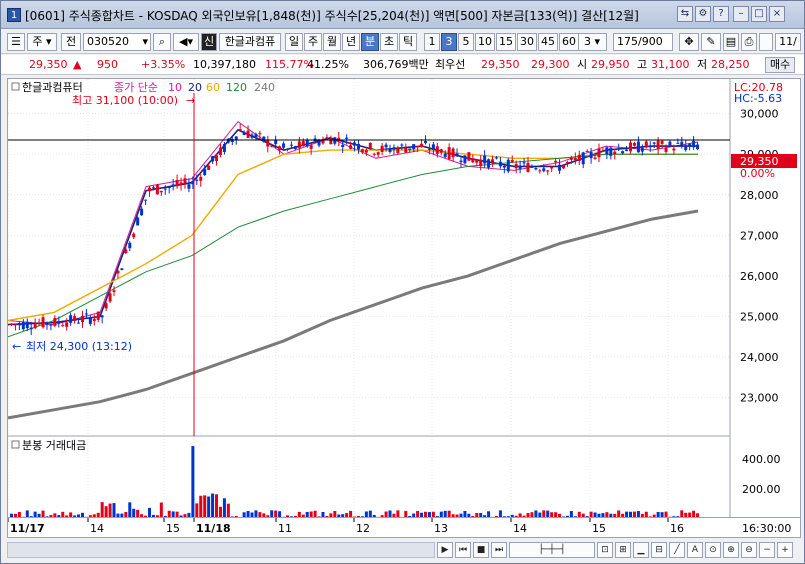  I want to click on minus-icon: −, so click(767, 550).